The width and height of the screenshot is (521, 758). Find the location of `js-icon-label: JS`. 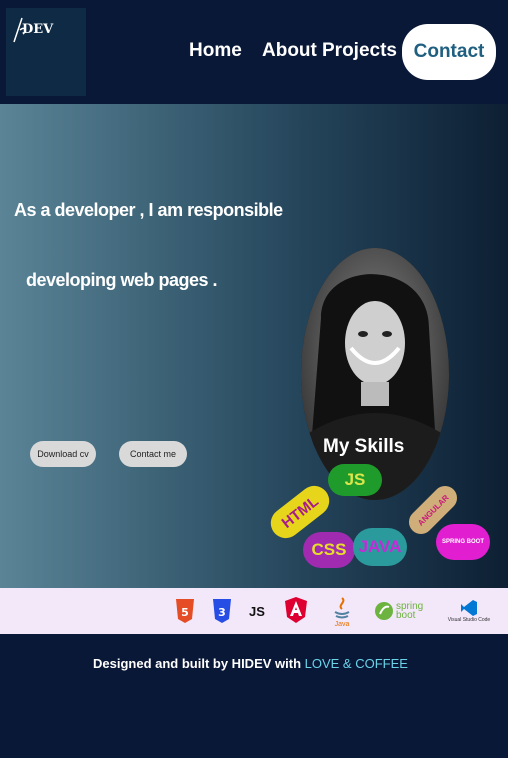

js-icon-label: JS is located at coordinates (257, 611).